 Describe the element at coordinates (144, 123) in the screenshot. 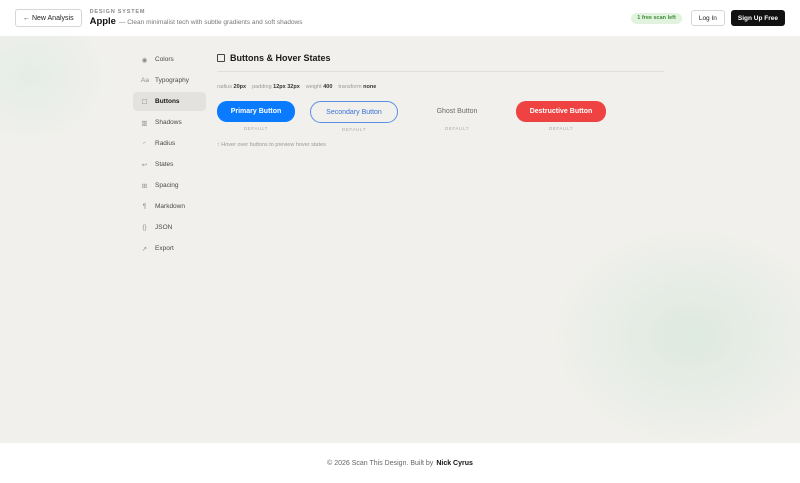

I see `shadows-icon: ▥` at that location.